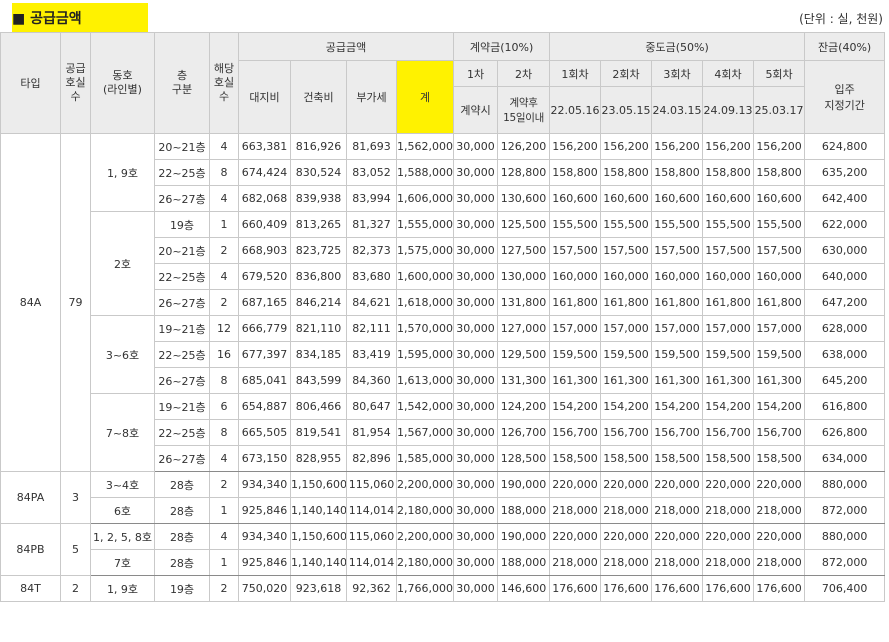 This screenshot has width=889, height=642. What do you see at coordinates (845, 146) in the screenshot?
I see `cell-balance: 624,800` at bounding box center [845, 146].